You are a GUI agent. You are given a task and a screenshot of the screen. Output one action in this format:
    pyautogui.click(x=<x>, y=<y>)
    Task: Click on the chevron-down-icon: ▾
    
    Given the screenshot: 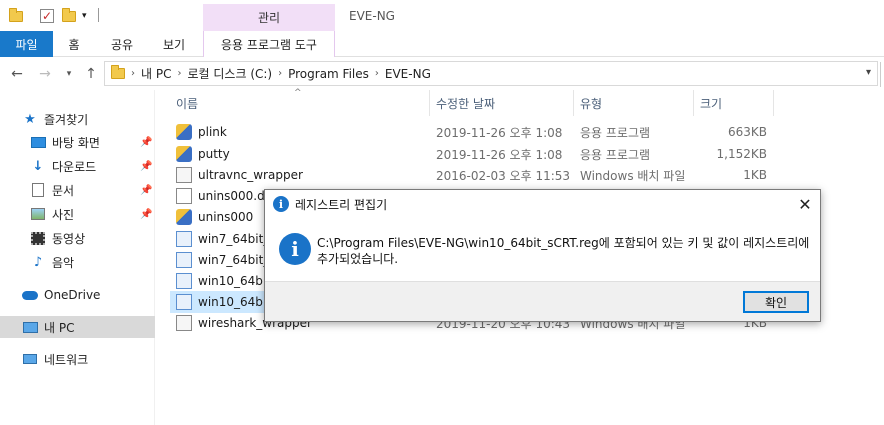 What is the action you would take?
    pyautogui.click(x=868, y=72)
    